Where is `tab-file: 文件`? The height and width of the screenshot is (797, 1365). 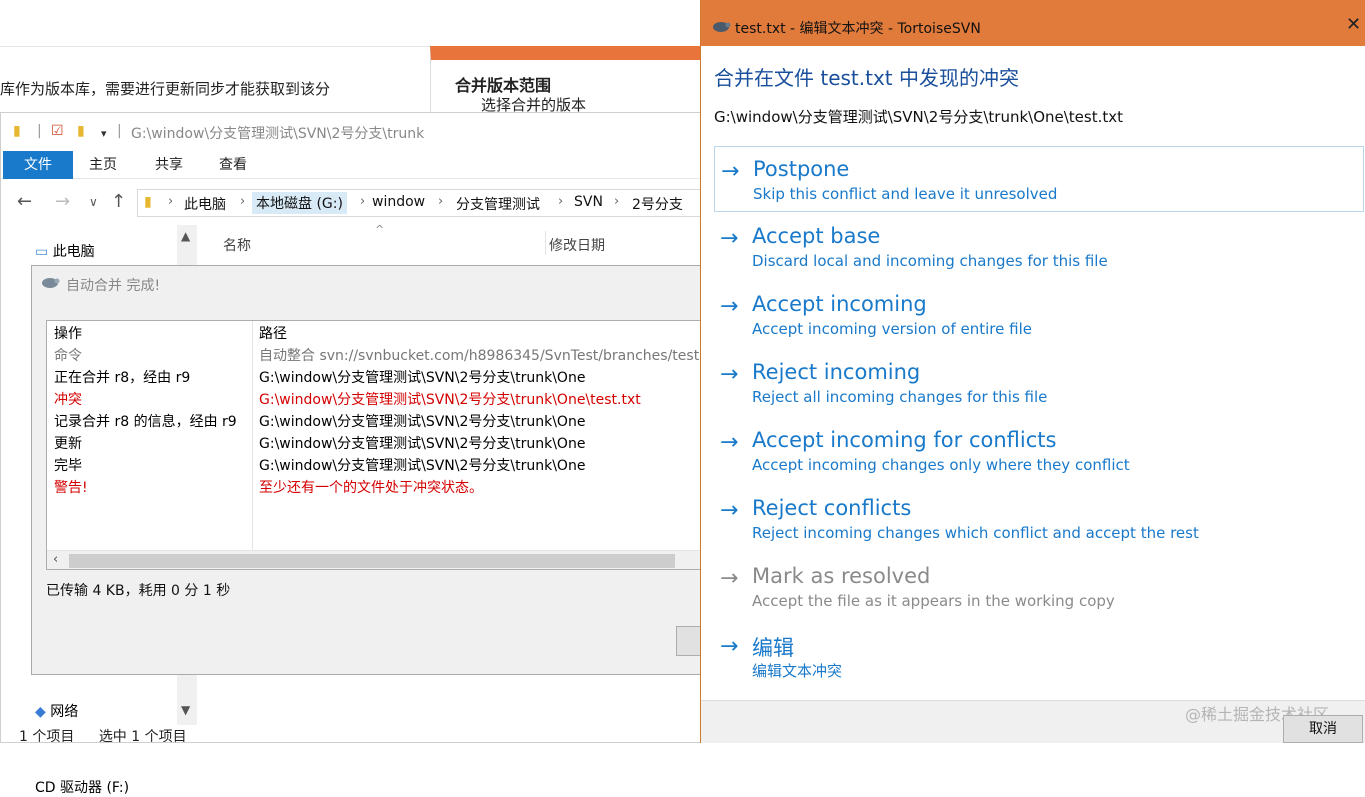
tab-file: 文件 is located at coordinates (38, 165).